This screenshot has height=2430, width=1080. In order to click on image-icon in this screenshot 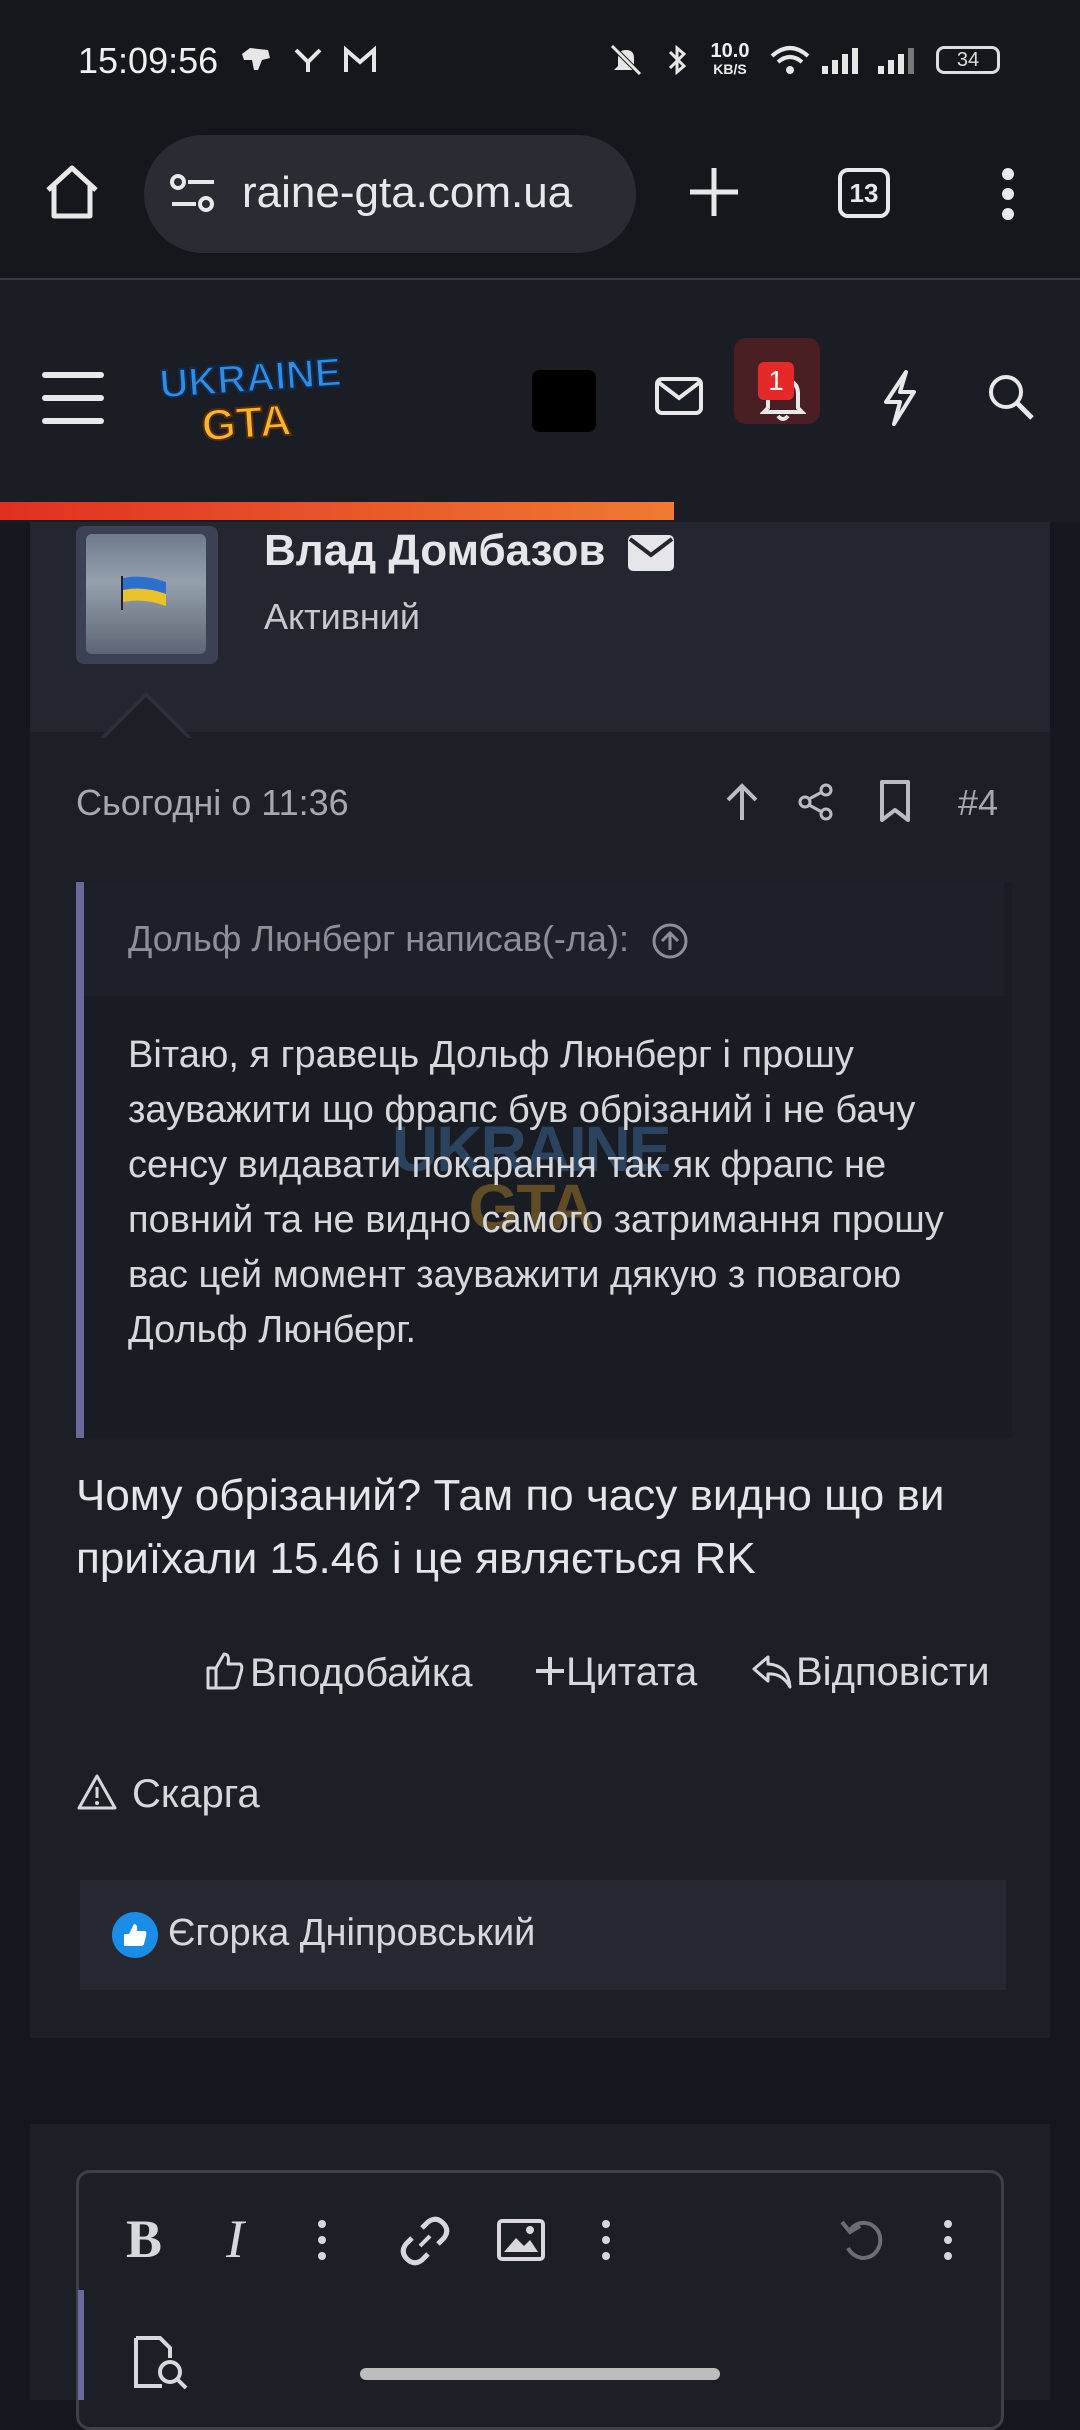, I will do `click(521, 2240)`.